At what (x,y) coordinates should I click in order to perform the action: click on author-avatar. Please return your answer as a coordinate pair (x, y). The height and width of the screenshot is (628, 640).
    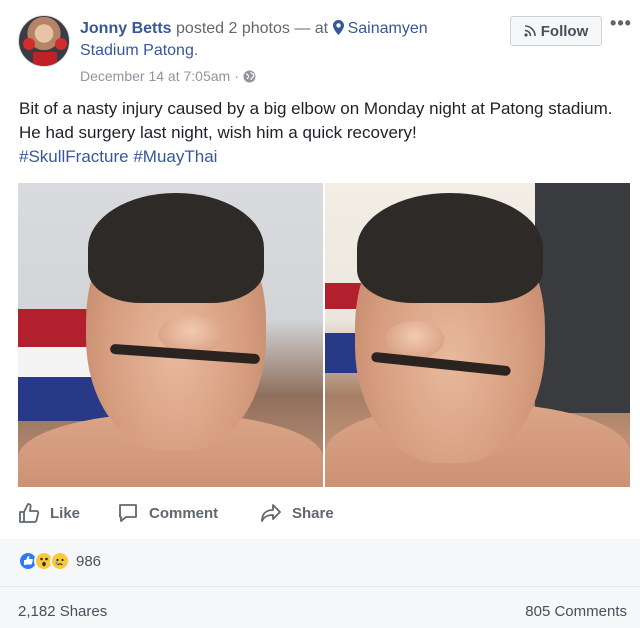
    Looking at the image, I should click on (44, 41).